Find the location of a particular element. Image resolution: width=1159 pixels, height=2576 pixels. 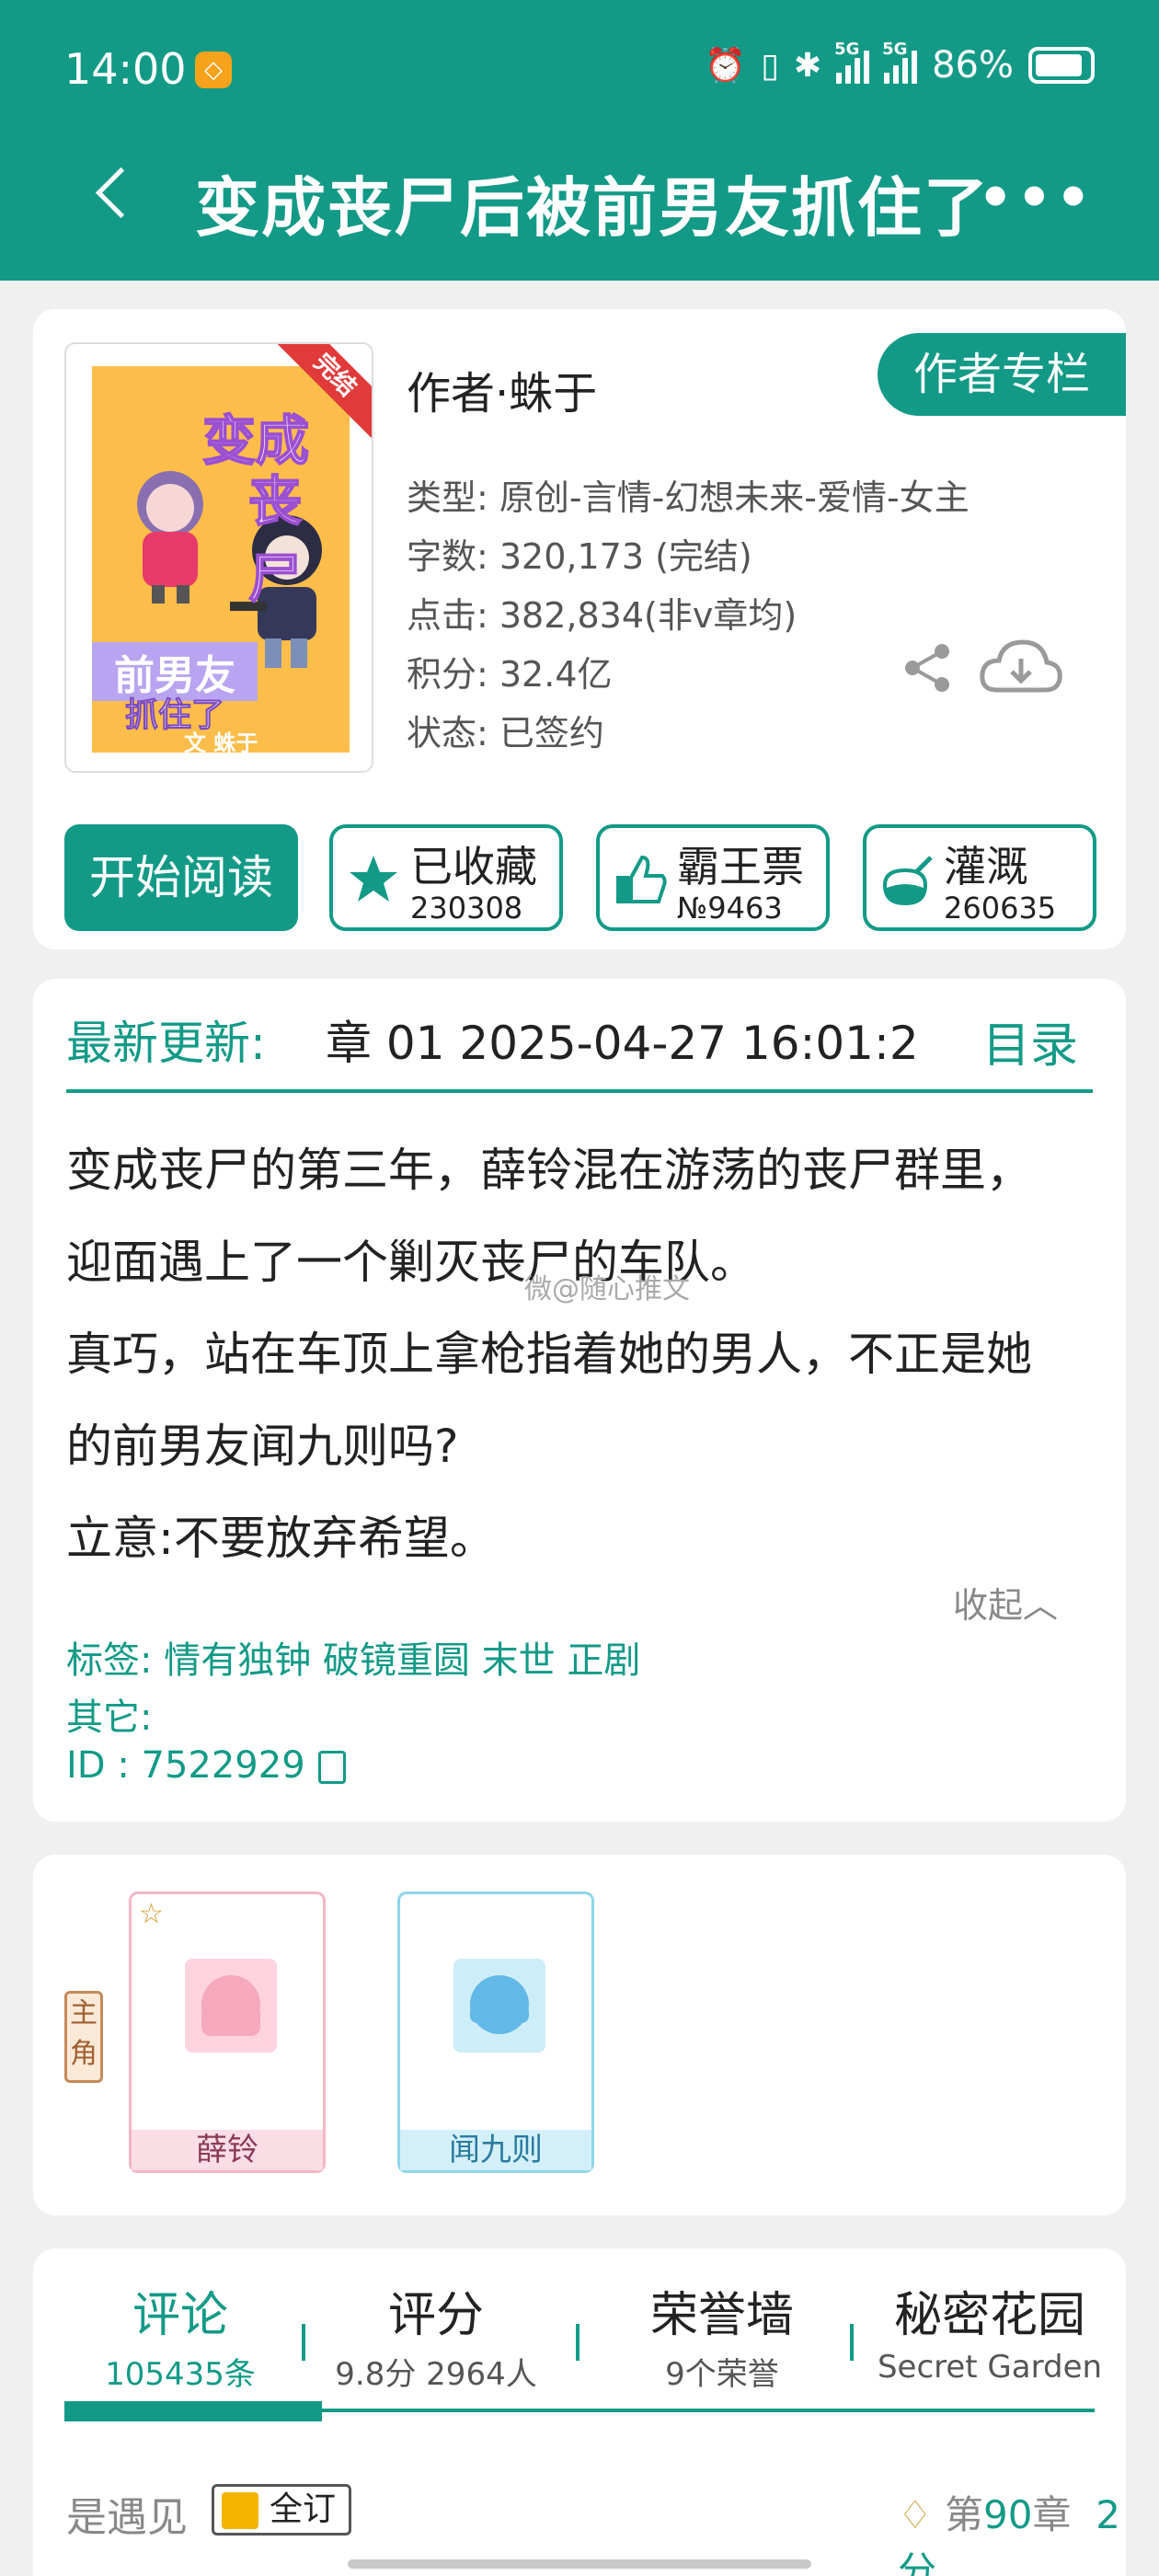

back-button is located at coordinates (113, 196).